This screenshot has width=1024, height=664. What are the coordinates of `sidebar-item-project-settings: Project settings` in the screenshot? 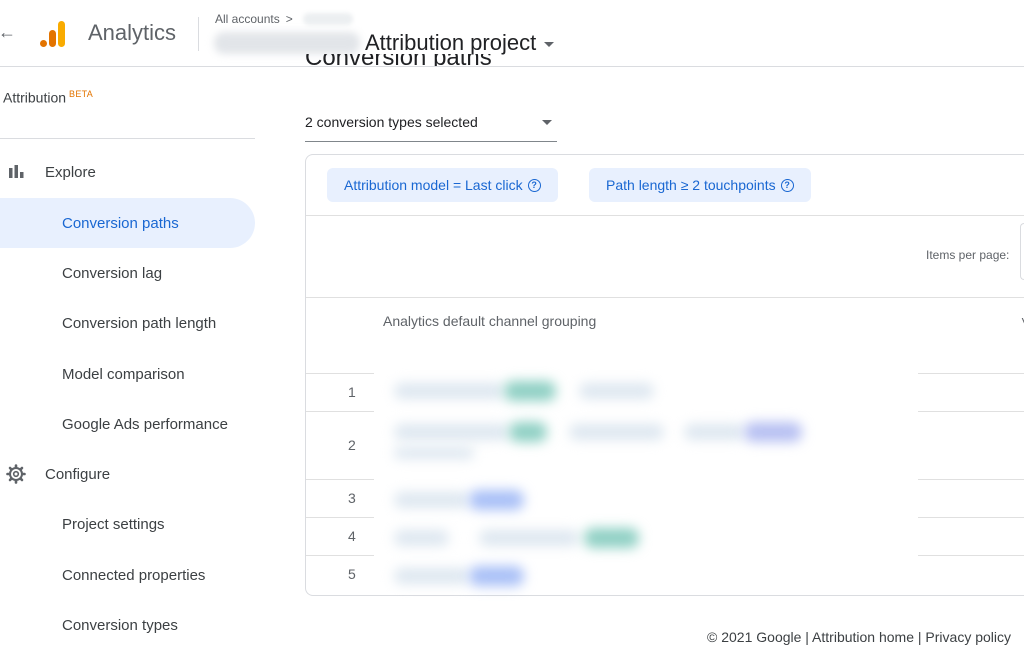 It's located at (127, 524).